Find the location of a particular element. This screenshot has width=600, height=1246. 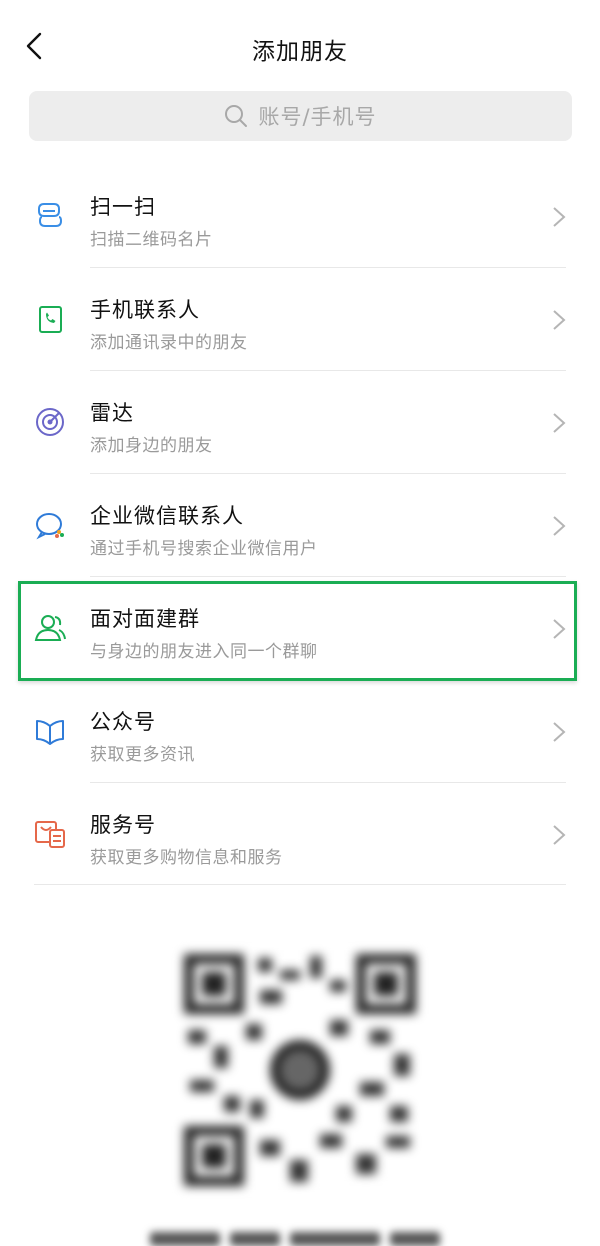

menu-item-subtitle: 通过手机号搜索企业微信用户 is located at coordinates (204, 549).